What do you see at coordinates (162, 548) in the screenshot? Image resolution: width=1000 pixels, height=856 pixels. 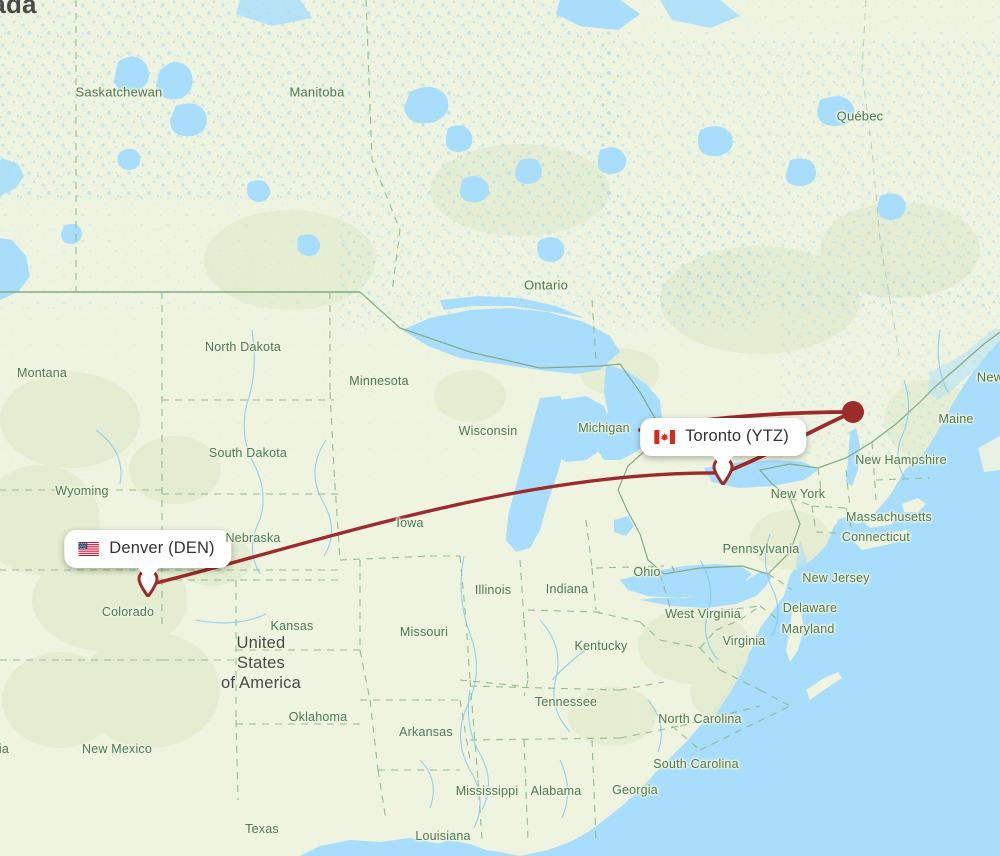 I see `airport-label-den: Denver (DEN)` at bounding box center [162, 548].